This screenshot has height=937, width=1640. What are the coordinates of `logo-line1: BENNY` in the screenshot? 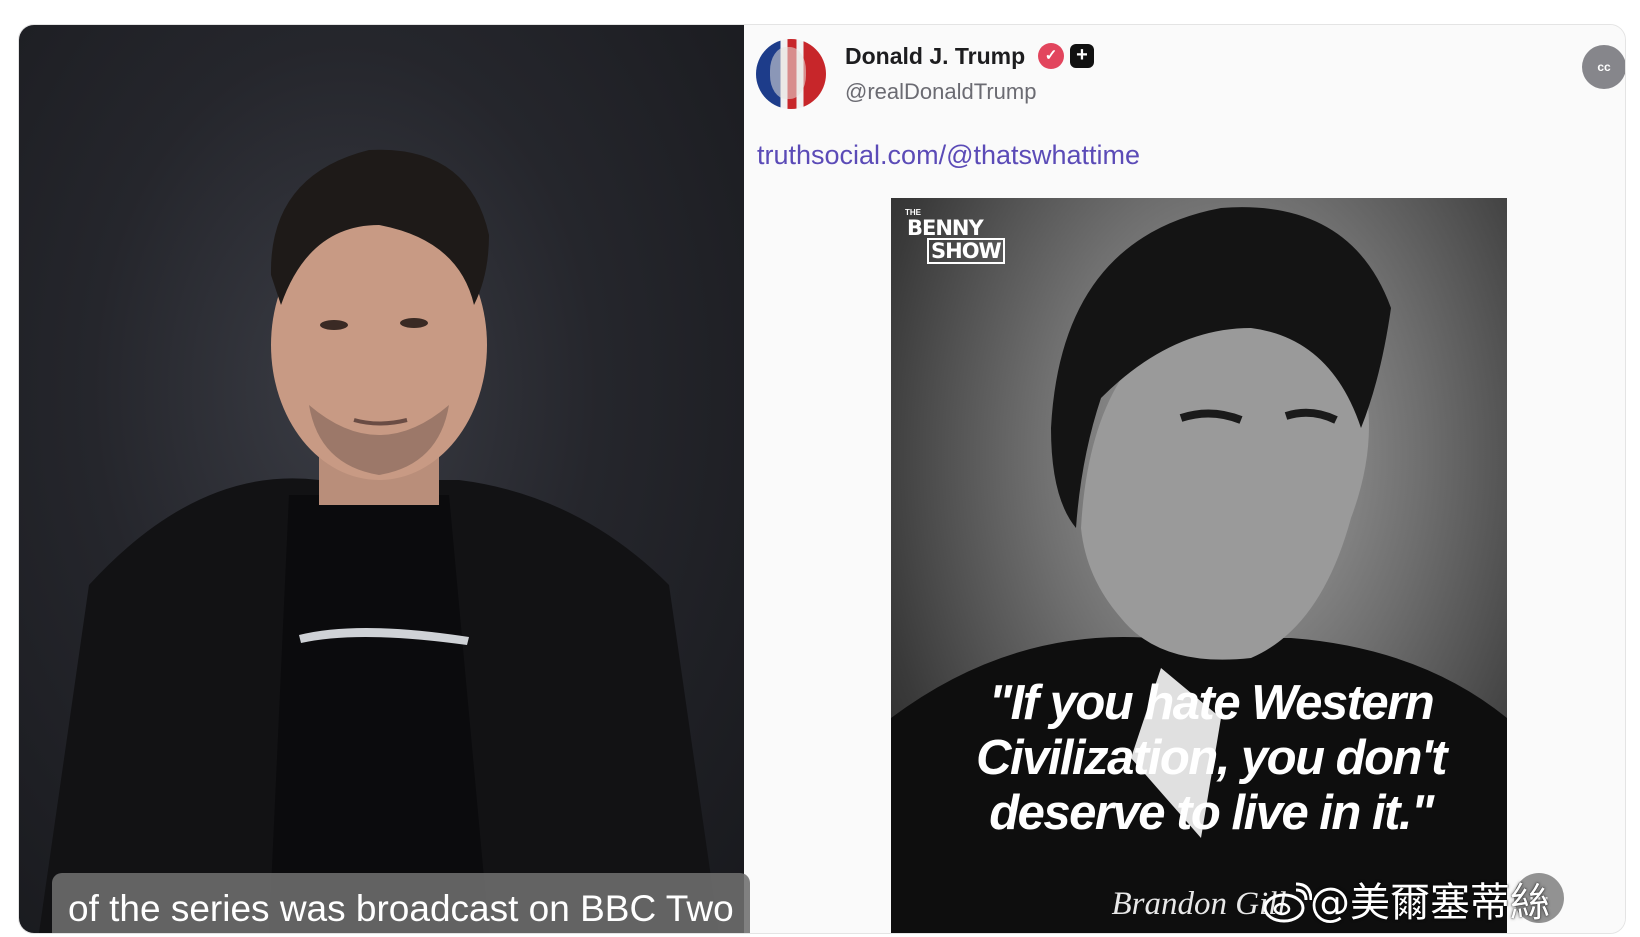 It's located at (945, 228).